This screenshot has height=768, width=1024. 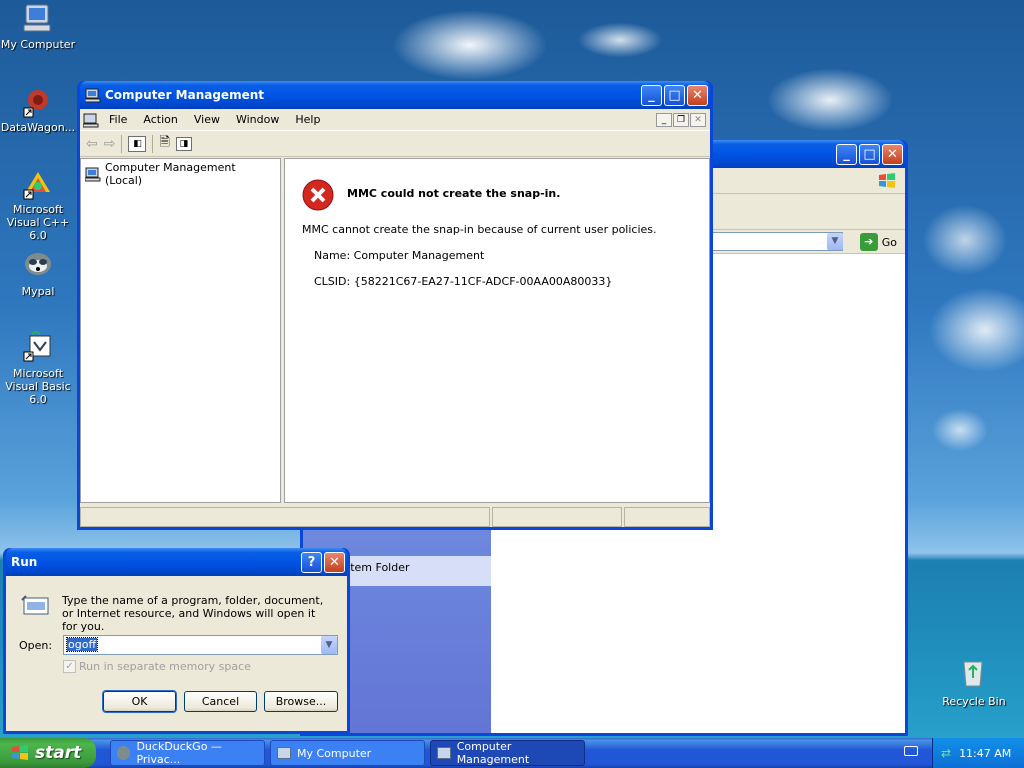 I want to click on menu-window: Window, so click(x=257, y=119).